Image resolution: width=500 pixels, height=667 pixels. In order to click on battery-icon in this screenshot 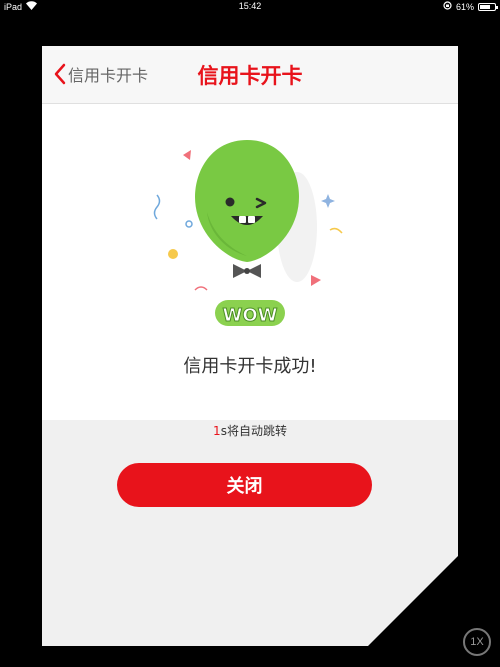, I will do `click(488, 6)`.